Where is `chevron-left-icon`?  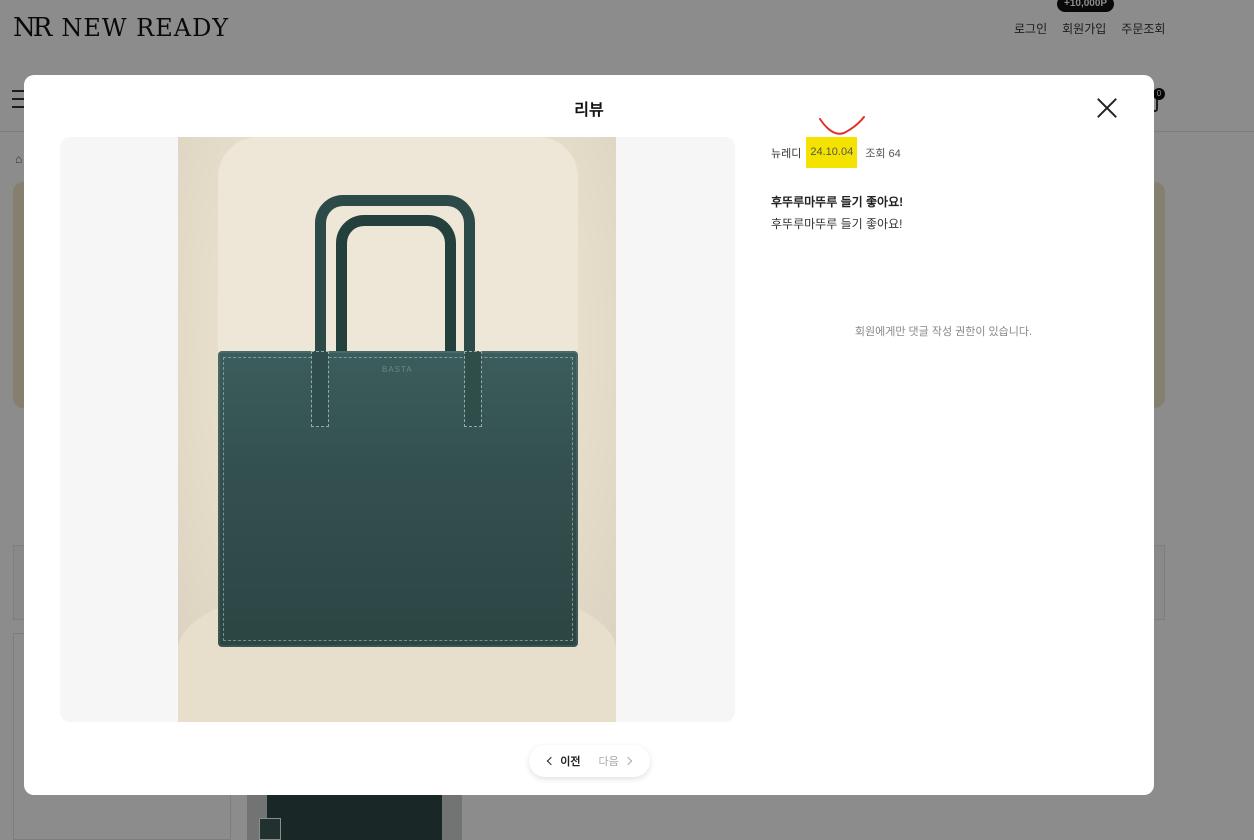
chevron-left-icon is located at coordinates (551, 761).